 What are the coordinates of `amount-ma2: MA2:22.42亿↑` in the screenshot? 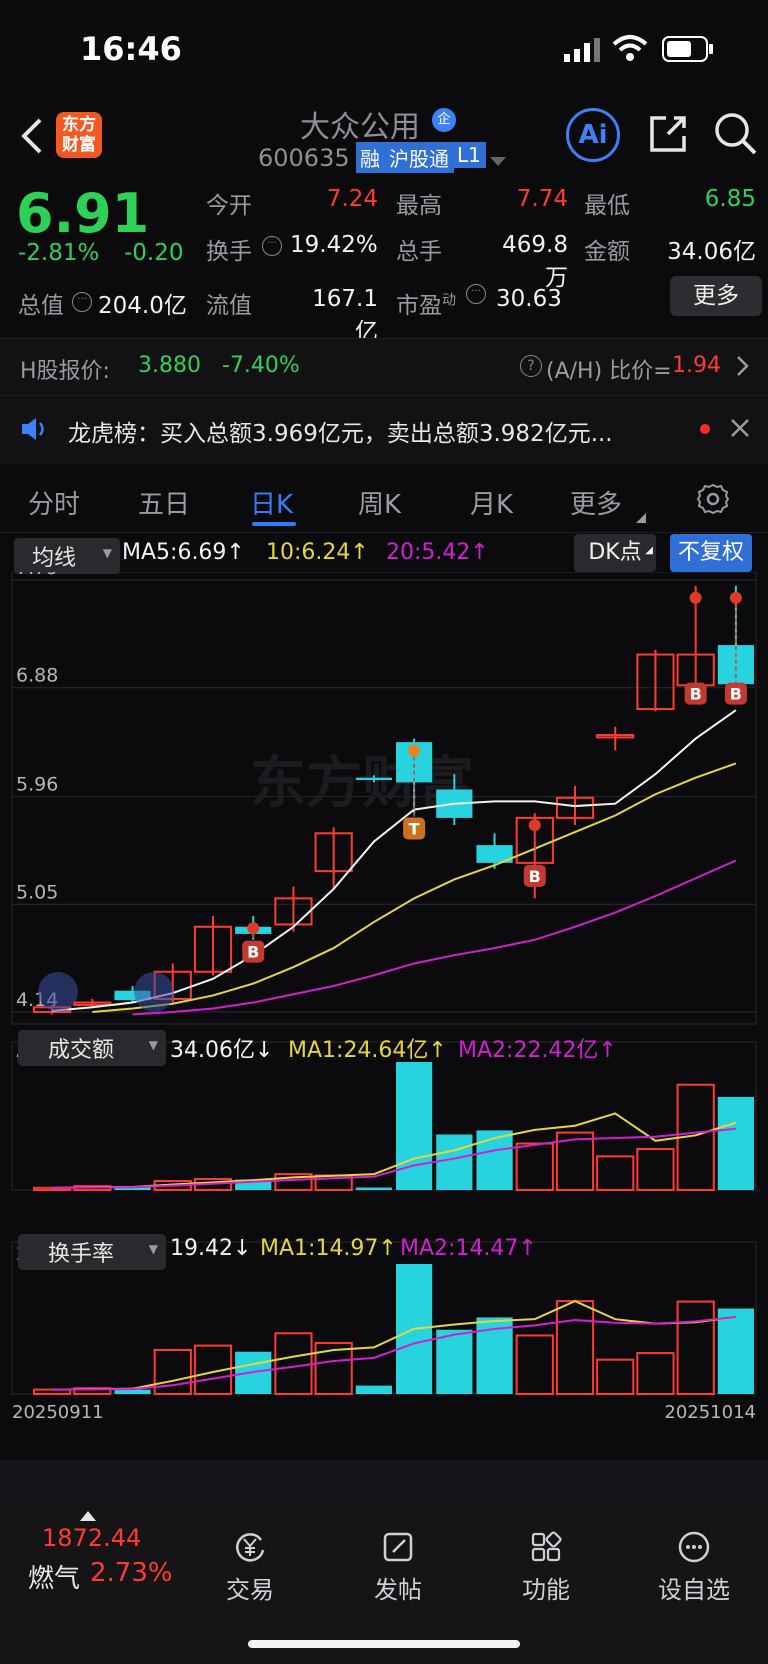 It's located at (537, 1050).